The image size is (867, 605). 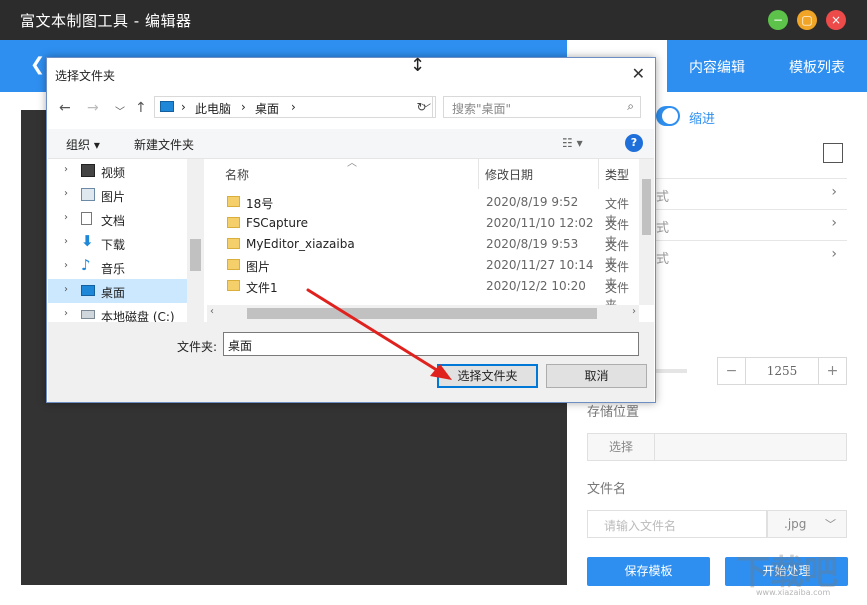 What do you see at coordinates (83, 144) in the screenshot?
I see `organize-button: 组织 ▾` at bounding box center [83, 144].